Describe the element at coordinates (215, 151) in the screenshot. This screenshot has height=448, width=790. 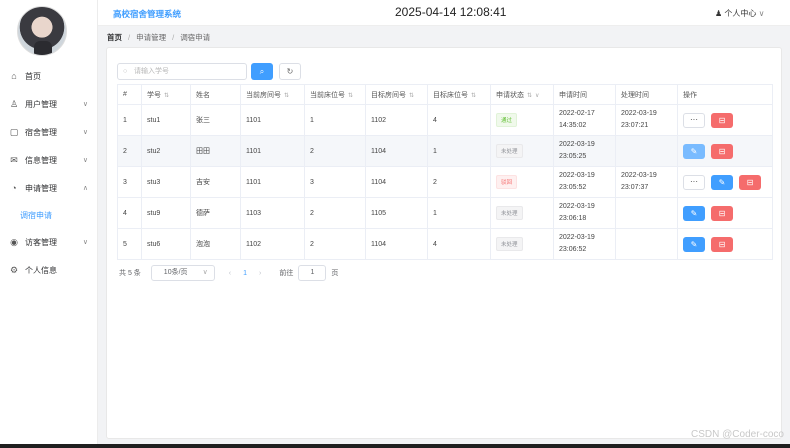
I see `cell-name: 田田` at that location.